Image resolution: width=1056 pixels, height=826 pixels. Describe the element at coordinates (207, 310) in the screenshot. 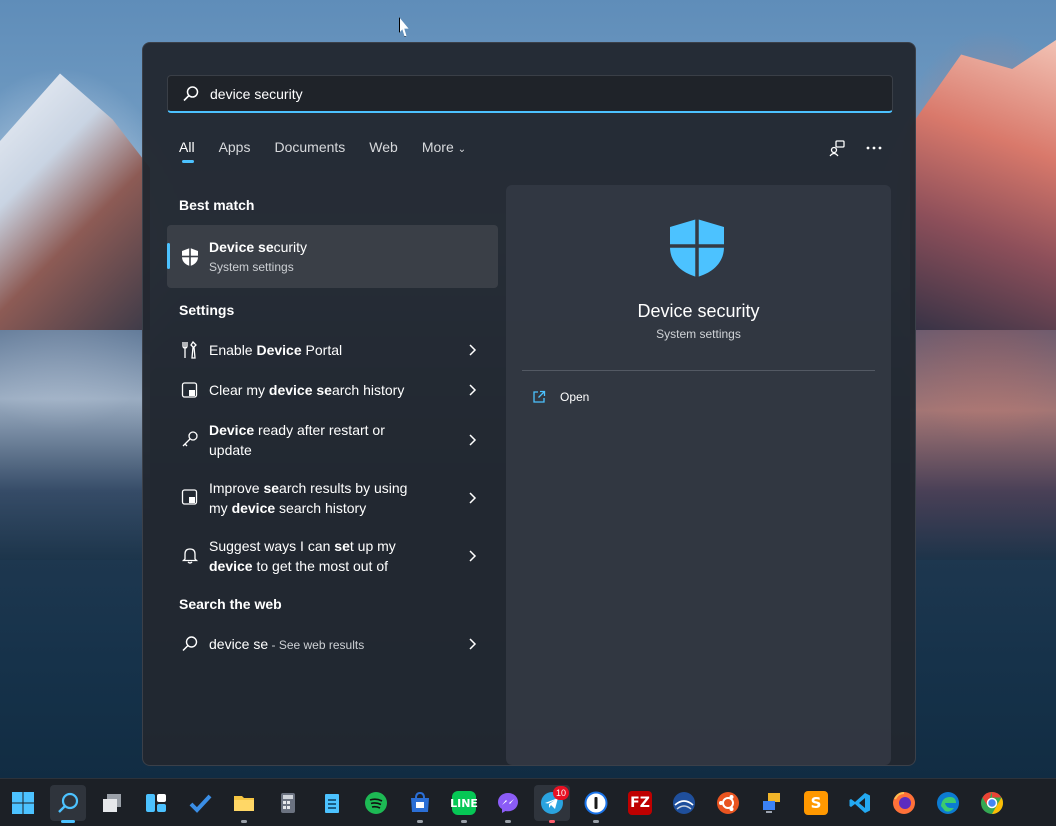

I see `section-settings: Settings` at that location.